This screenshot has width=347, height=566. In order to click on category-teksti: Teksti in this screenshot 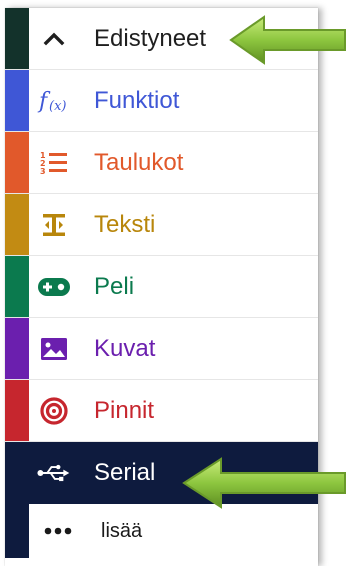, I will do `click(161, 225)`.